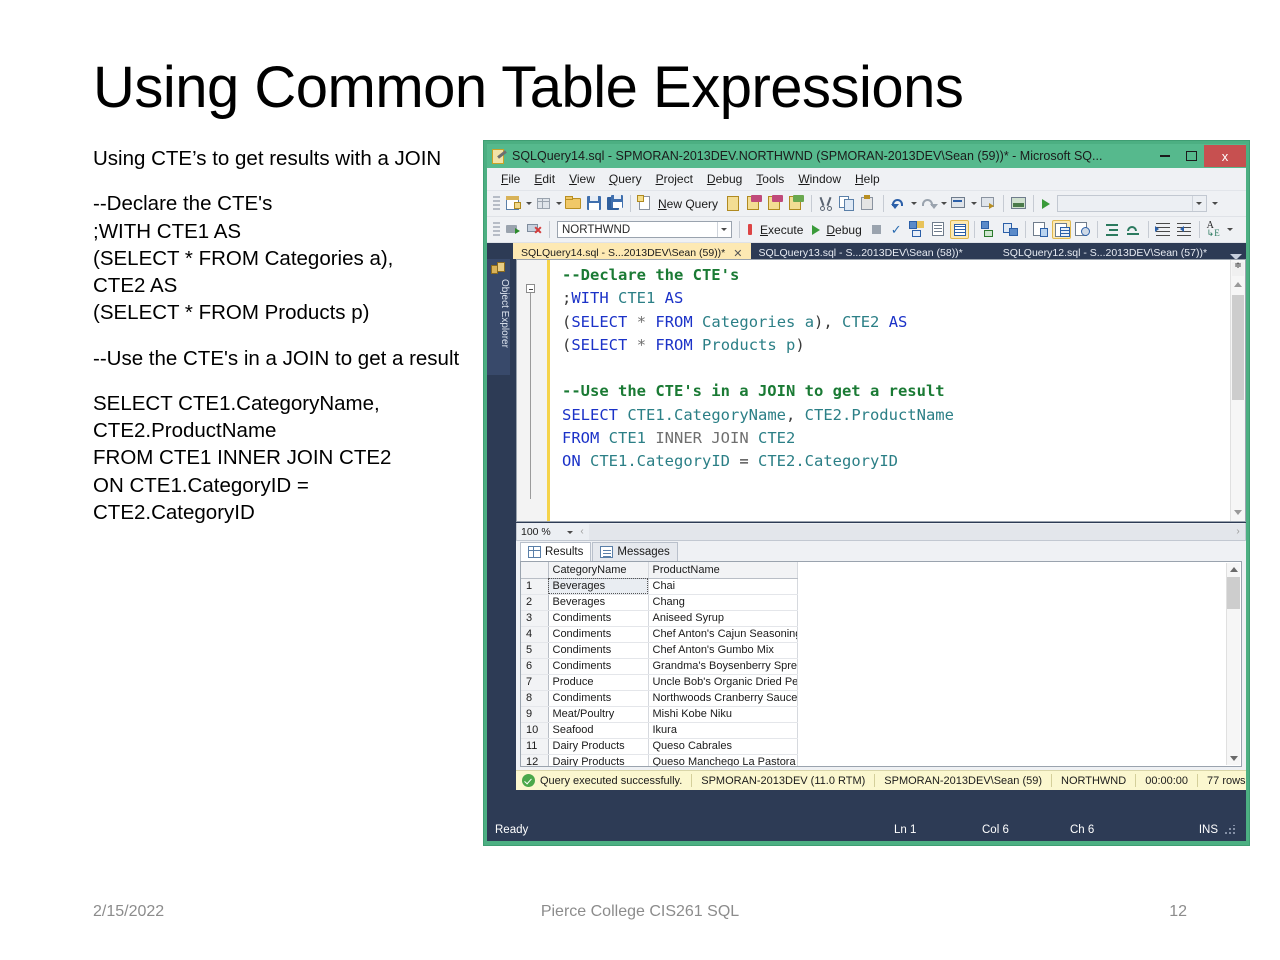 The width and height of the screenshot is (1280, 960). I want to click on include-client-statistics-icon, so click(1010, 229).